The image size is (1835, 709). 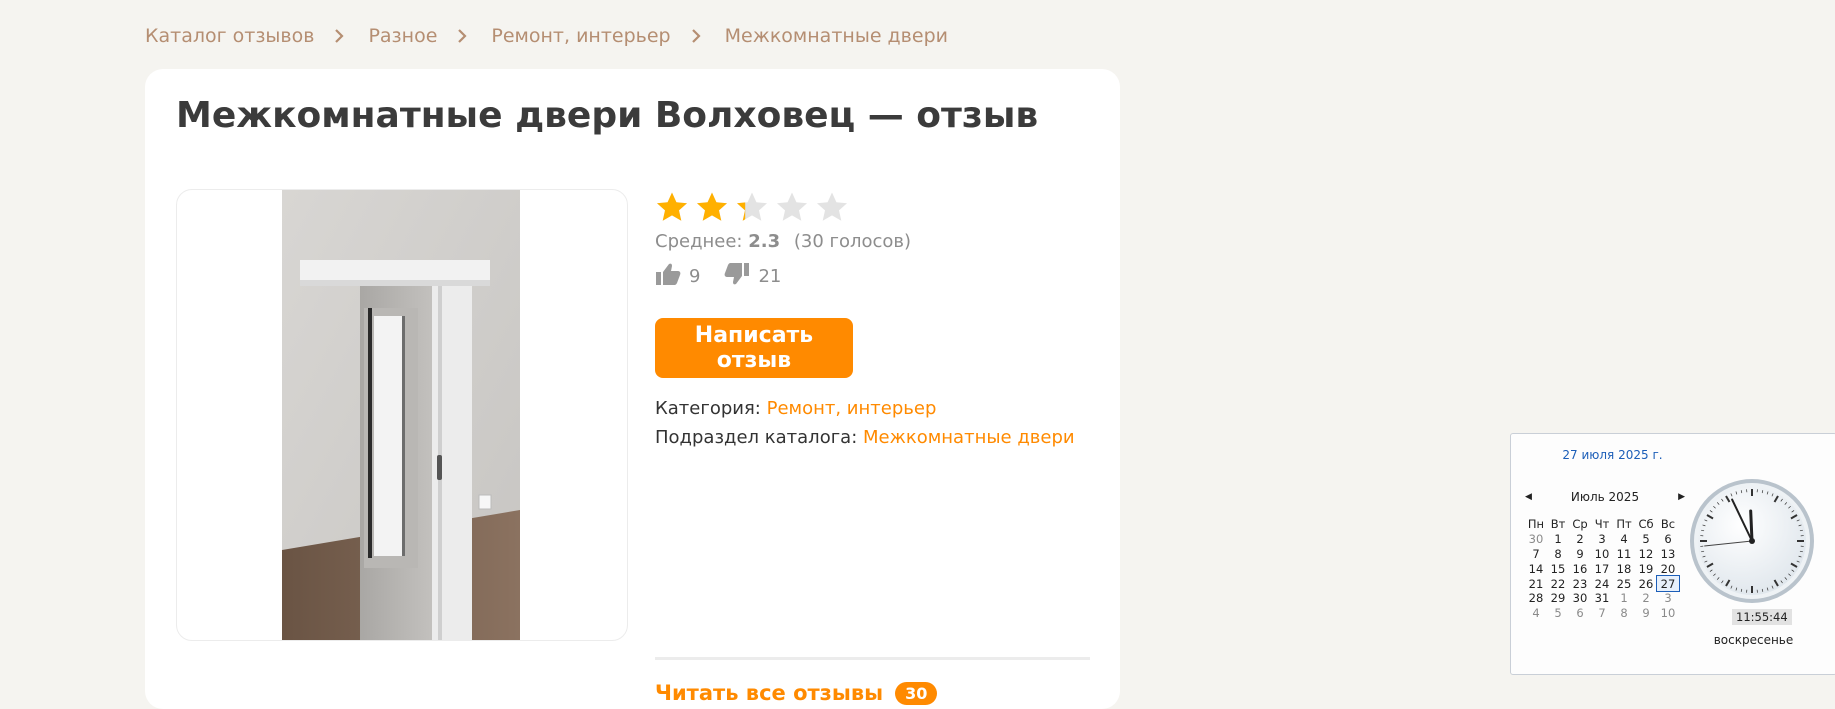 I want to click on likes-count: 9, so click(x=694, y=276).